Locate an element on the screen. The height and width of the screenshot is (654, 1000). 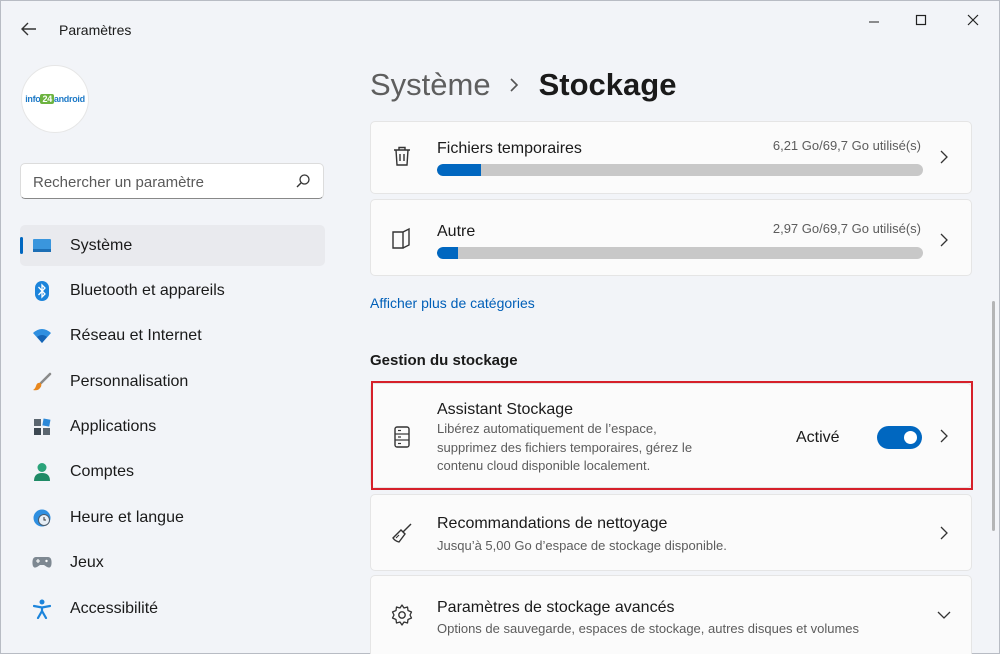
storage-sense-toggle is located at coordinates (899, 437).